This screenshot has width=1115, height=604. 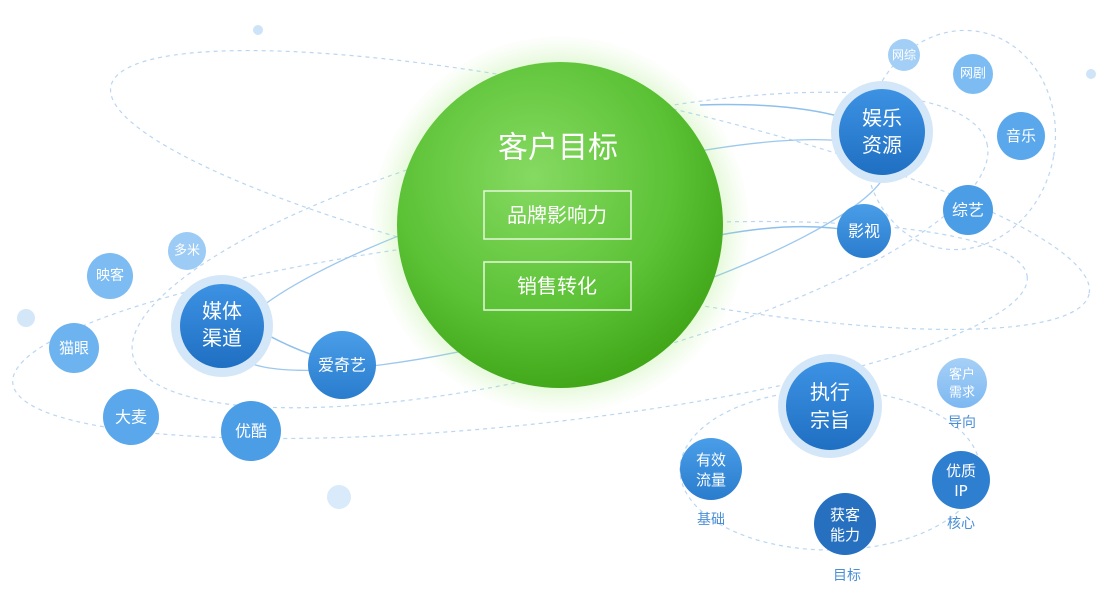 What do you see at coordinates (251, 431) in the screenshot?
I see `node-youku-label: 优酷` at bounding box center [251, 431].